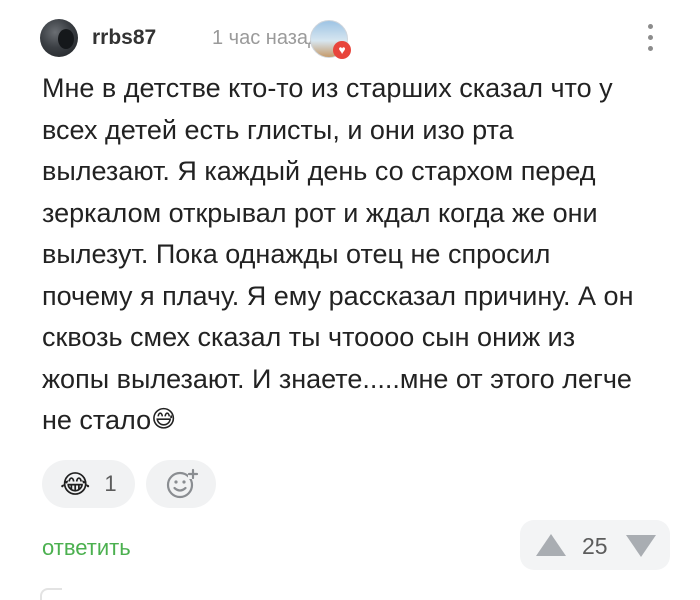 This screenshot has height=600, width=700. What do you see at coordinates (650, 38) in the screenshot?
I see `more-options-icon` at bounding box center [650, 38].